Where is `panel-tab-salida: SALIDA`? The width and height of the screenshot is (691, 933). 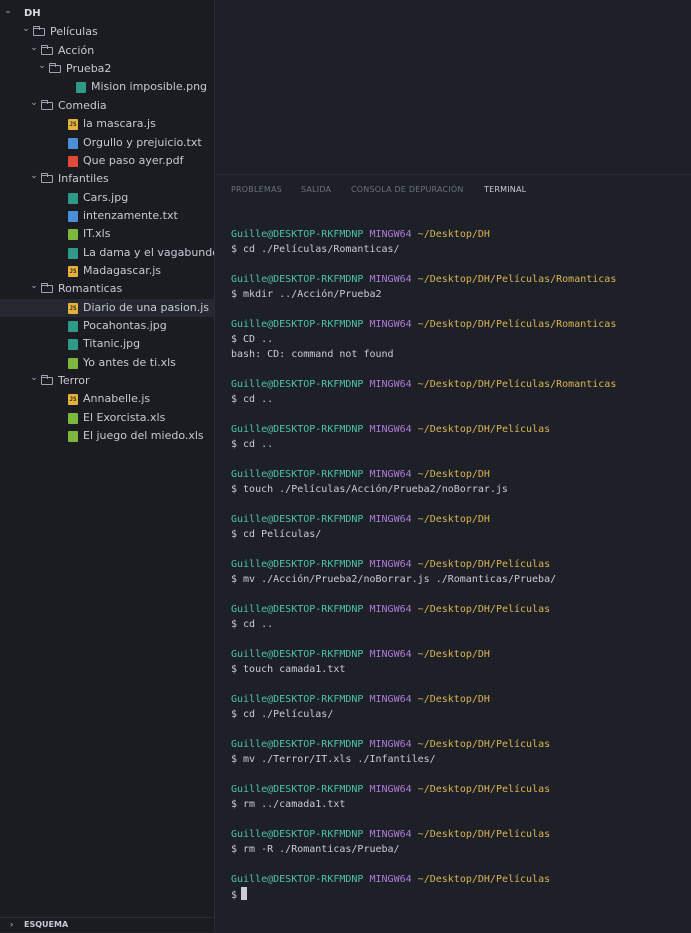
panel-tab-salida: SALIDA is located at coordinates (316, 189).